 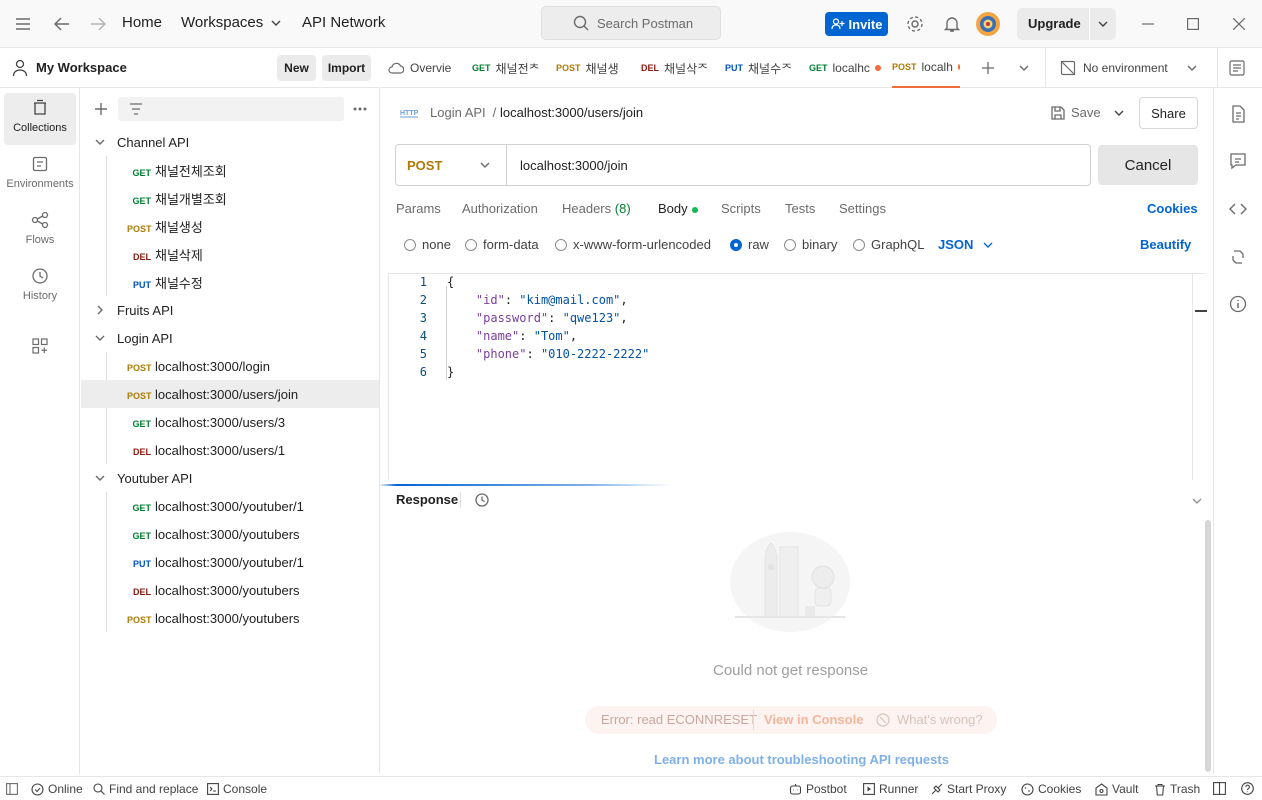 What do you see at coordinates (1165, 244) in the screenshot?
I see `beautify-link: Beautify` at bounding box center [1165, 244].